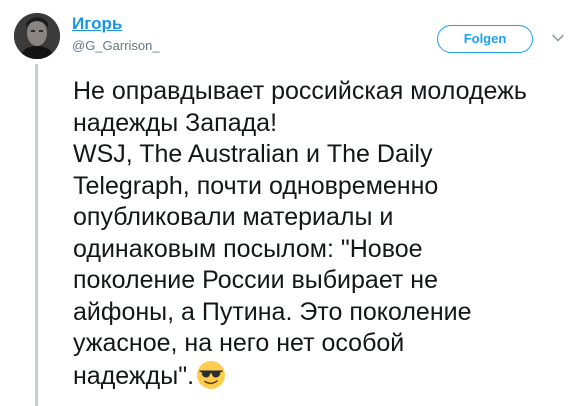 Image resolution: width=582 pixels, height=406 pixels. I want to click on avatar, so click(37, 36).